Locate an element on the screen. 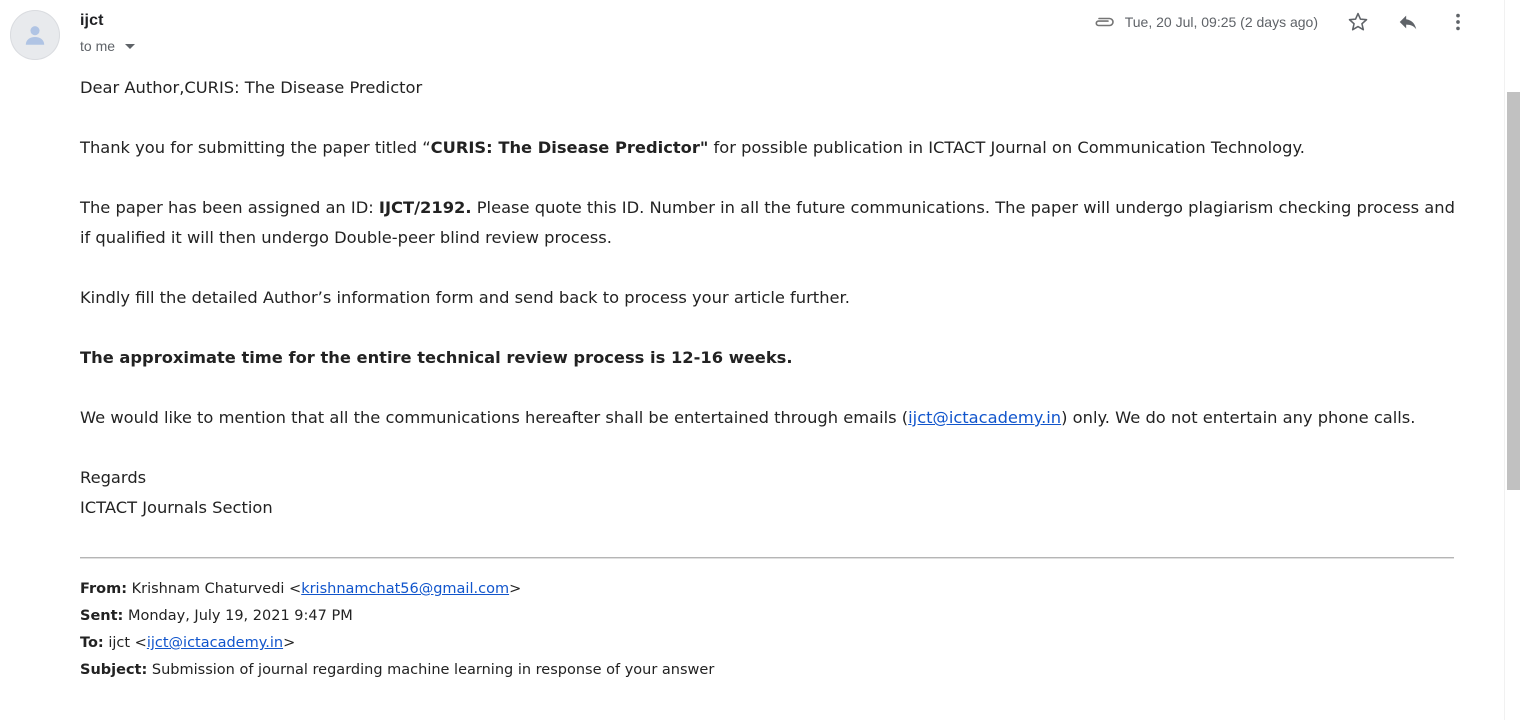 This screenshot has height=720, width=1522. person-icon is located at coordinates (35, 35).